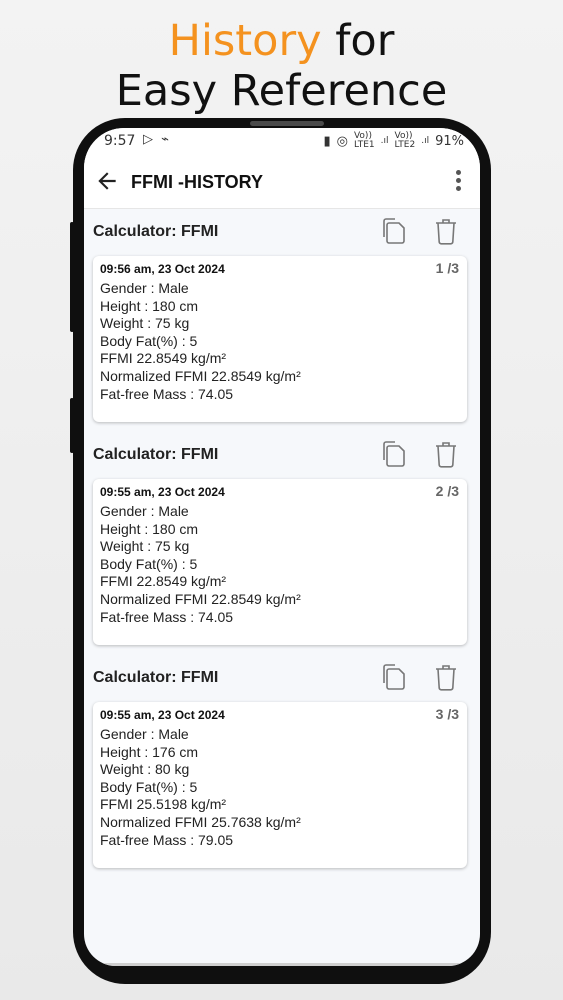 Image resolution: width=563 pixels, height=1000 pixels. What do you see at coordinates (405, 140) in the screenshot?
I see `signal-lte2-icon: Vo)) LTE2` at bounding box center [405, 140].